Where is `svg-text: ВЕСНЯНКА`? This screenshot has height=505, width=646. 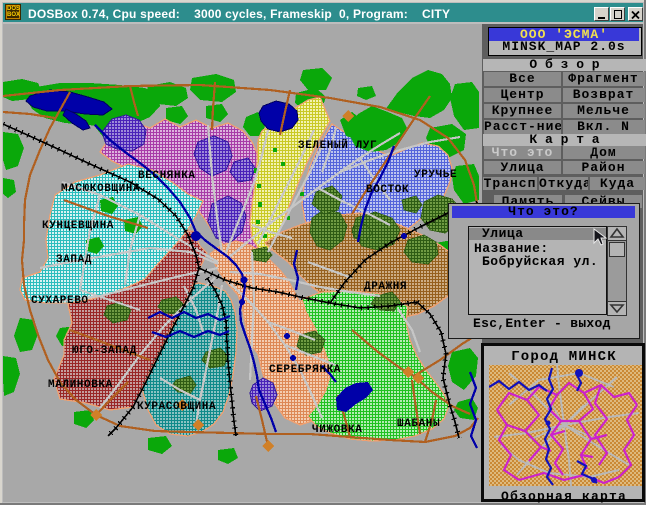
svg-text: ВЕСНЯНКА is located at coordinates (167, 176).